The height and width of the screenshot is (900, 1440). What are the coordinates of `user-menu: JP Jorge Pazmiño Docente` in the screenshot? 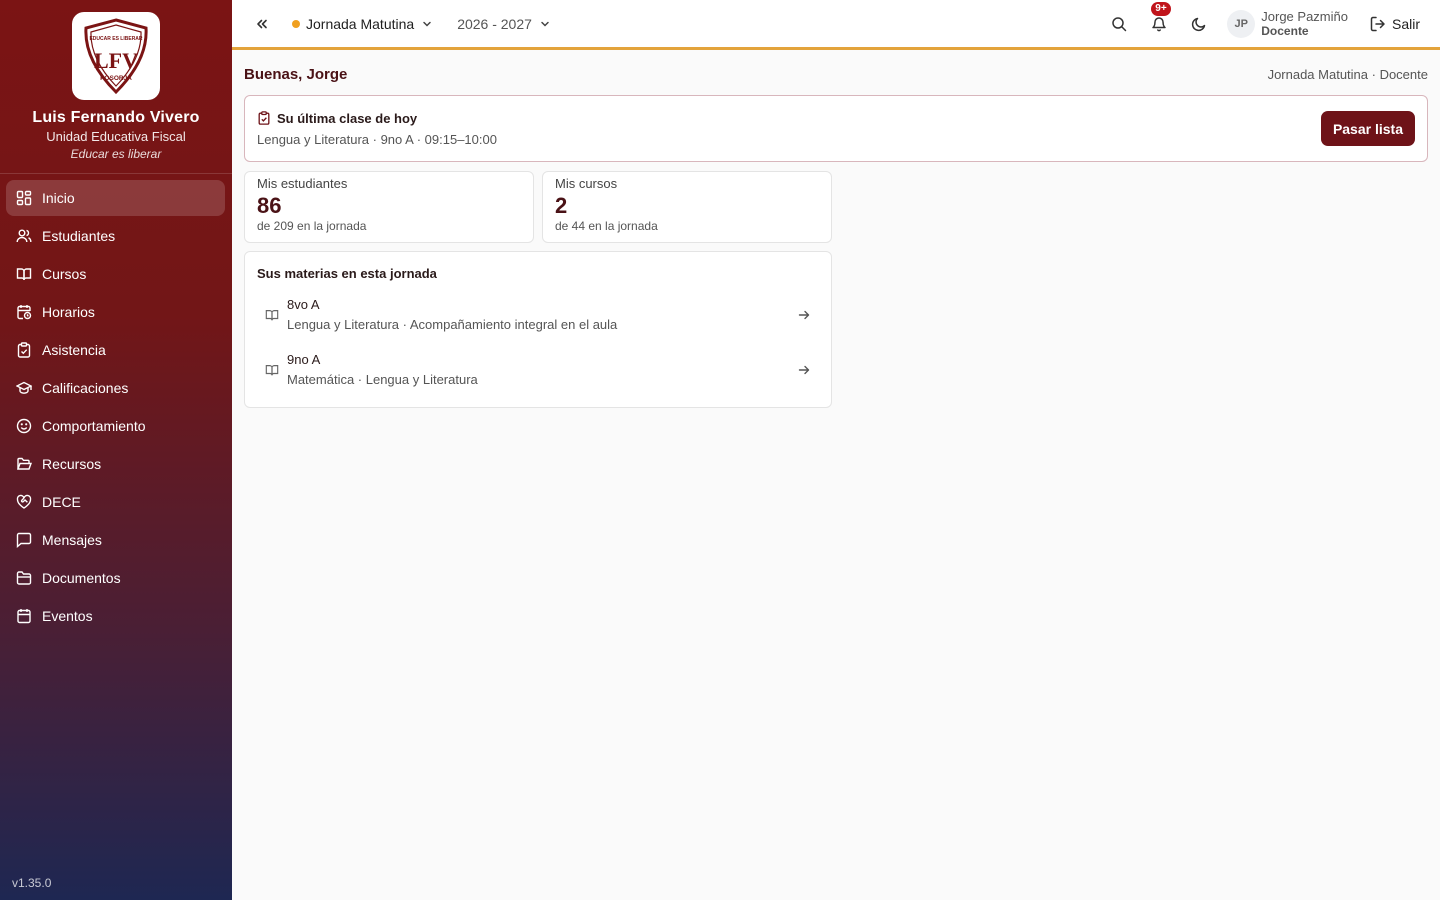 It's located at (1287, 24).